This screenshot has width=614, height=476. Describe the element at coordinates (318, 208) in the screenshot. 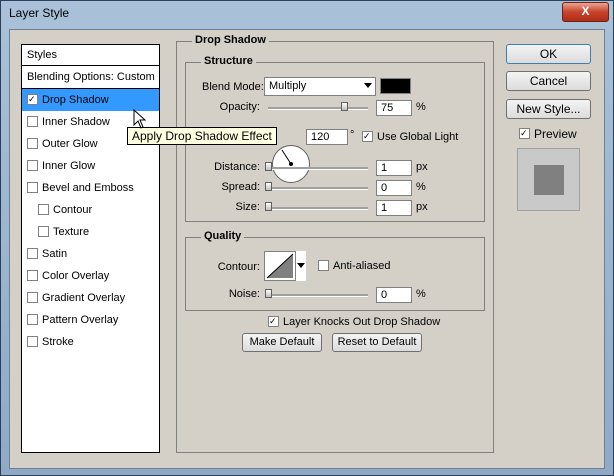

I see `size-slider-track` at that location.